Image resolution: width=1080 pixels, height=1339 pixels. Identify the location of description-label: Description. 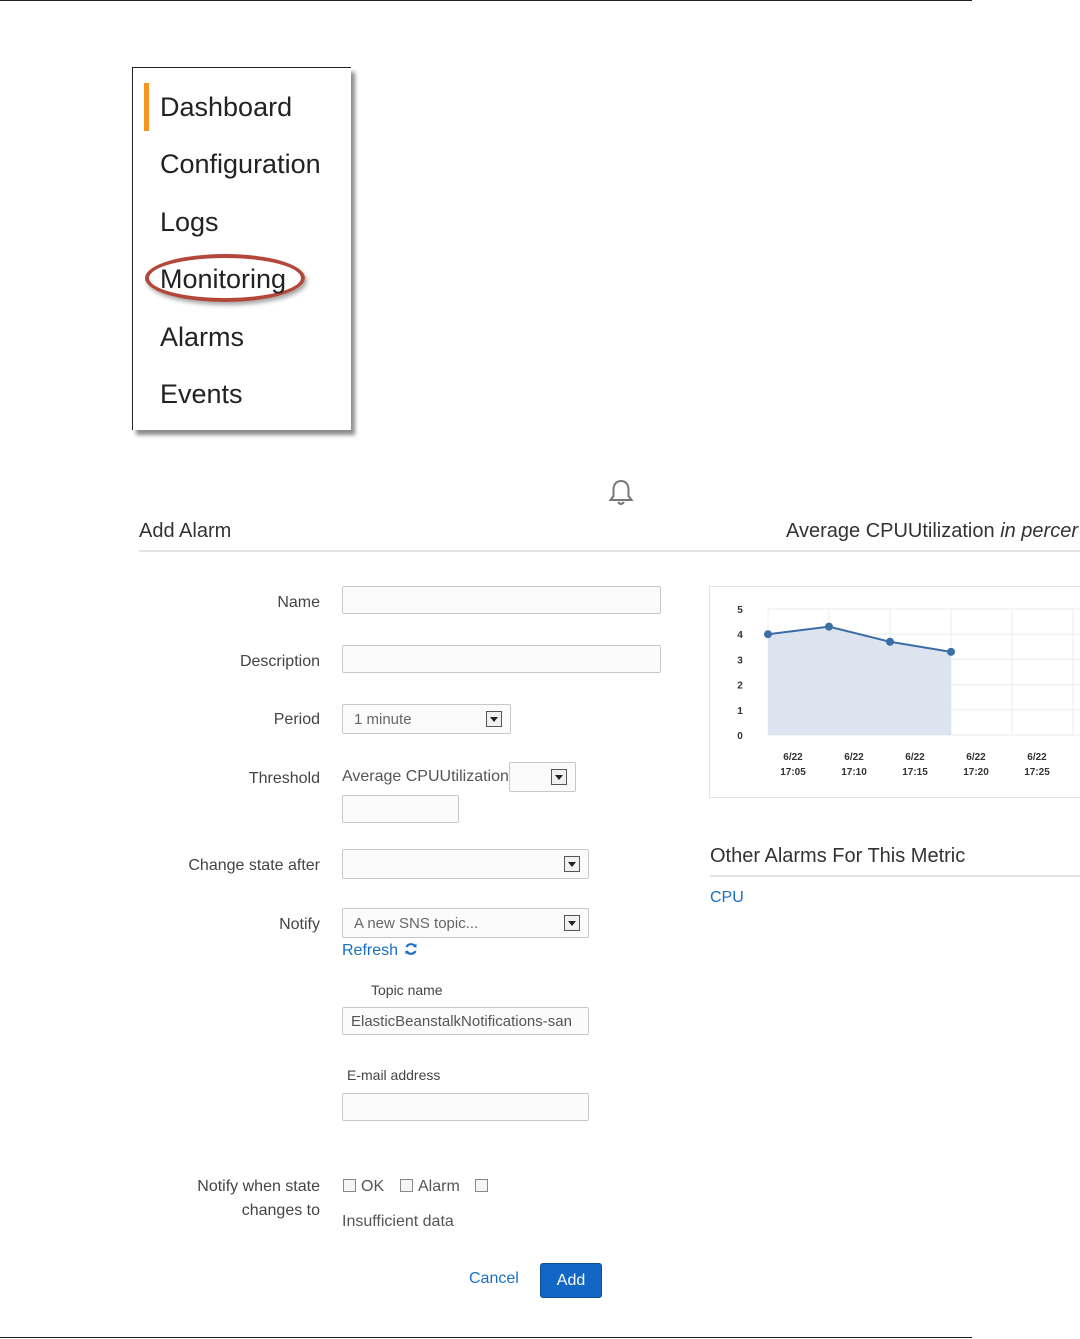
(279, 661).